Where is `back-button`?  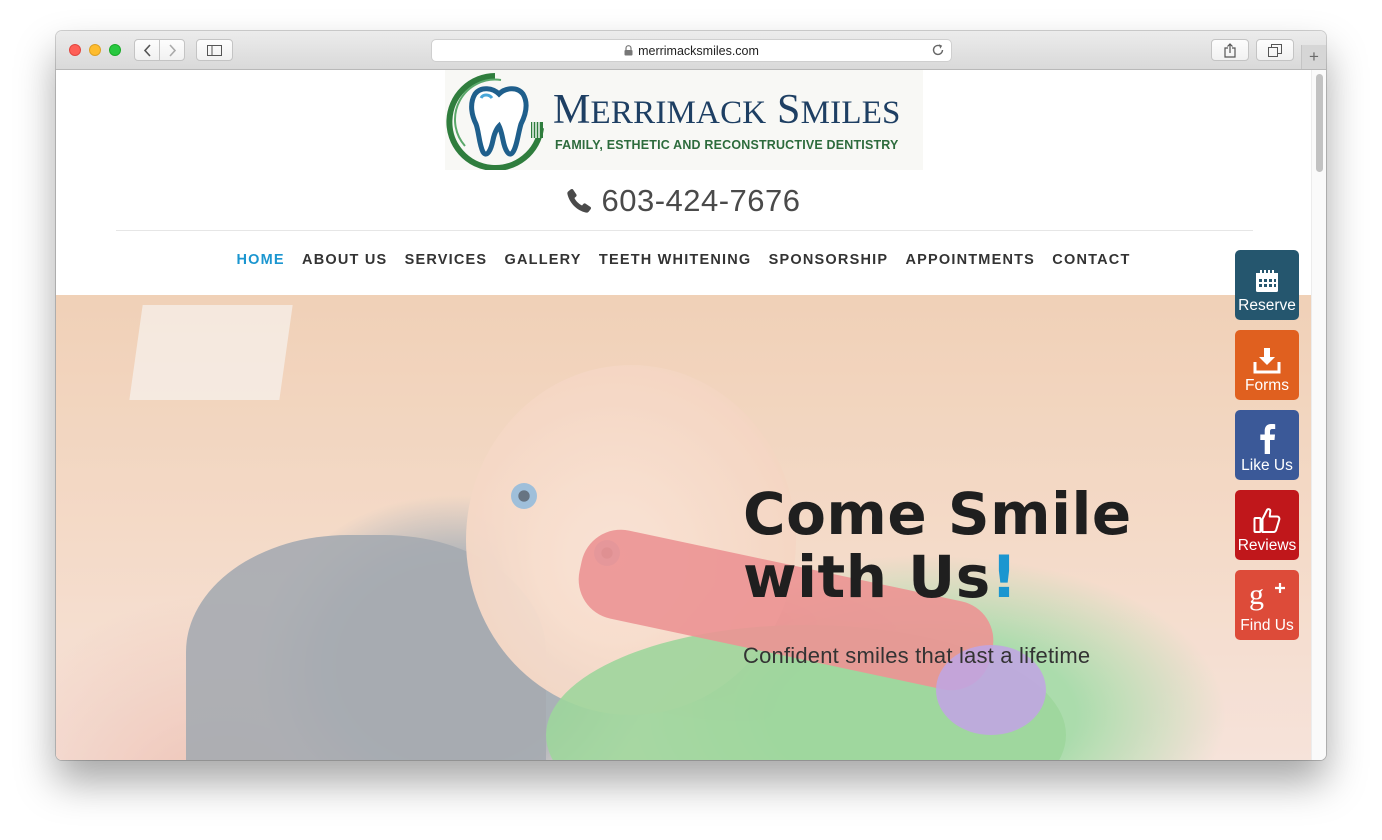
back-button is located at coordinates (147, 50).